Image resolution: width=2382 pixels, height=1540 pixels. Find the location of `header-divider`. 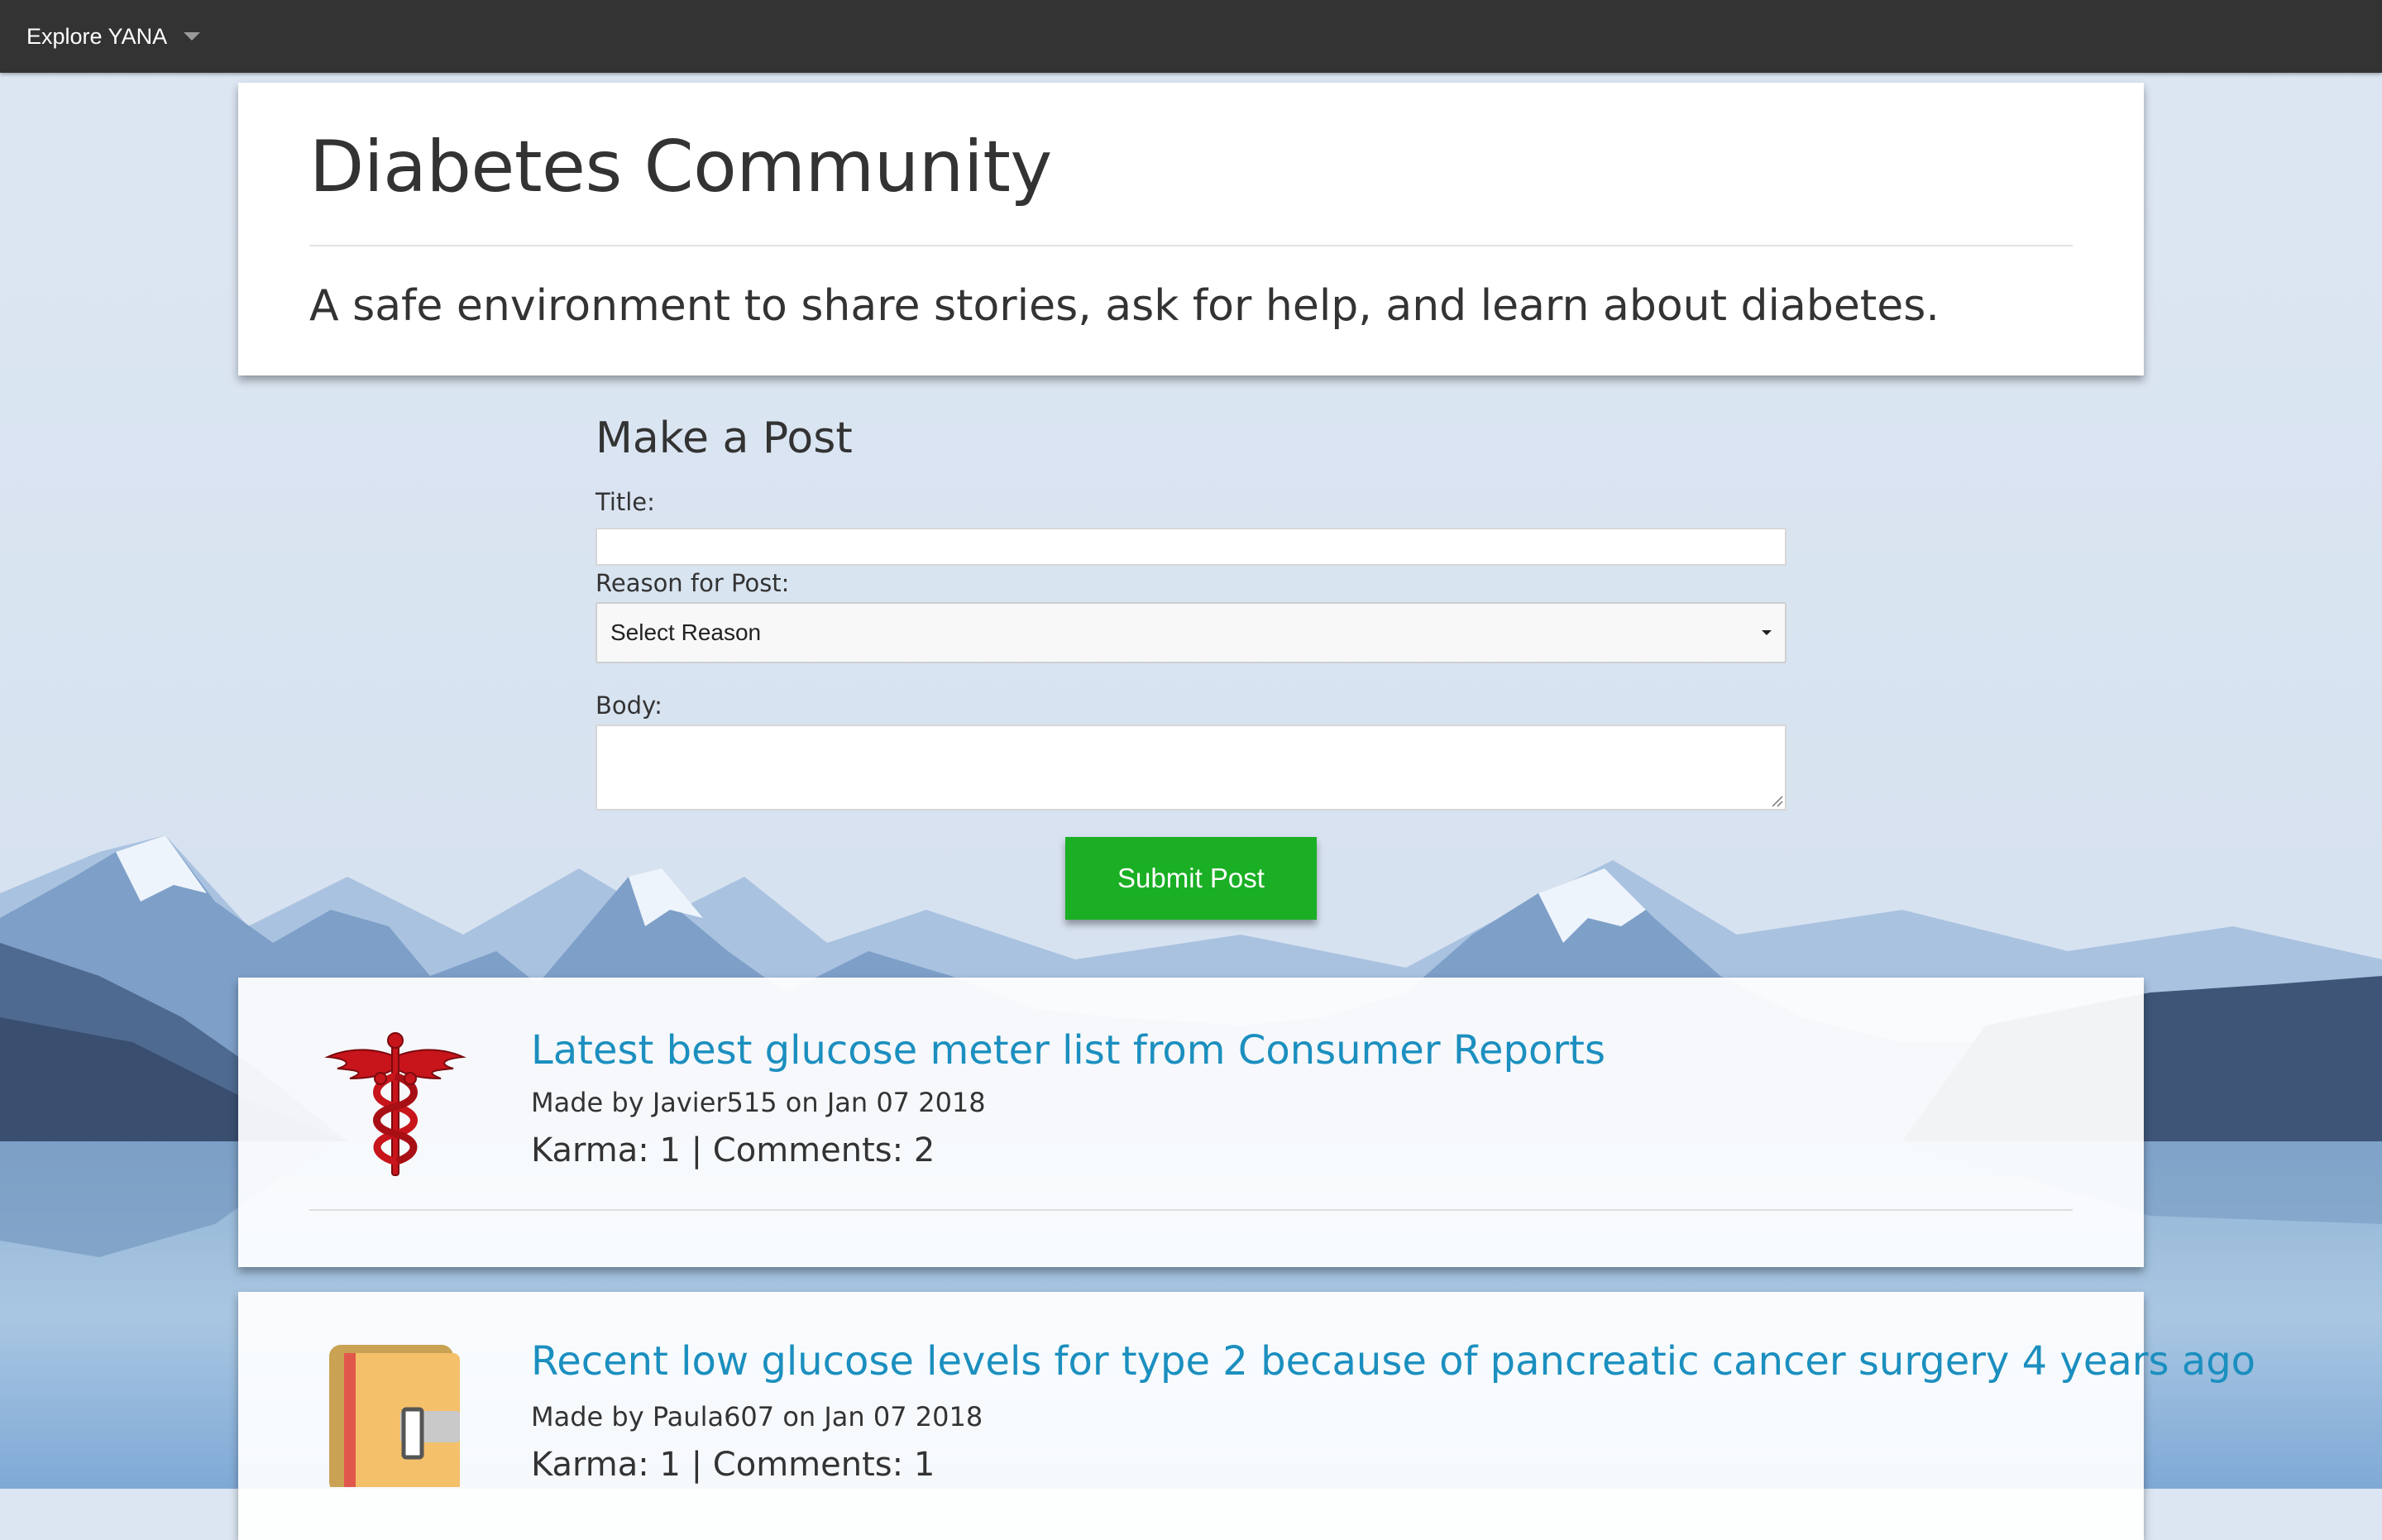

header-divider is located at coordinates (1191, 245).